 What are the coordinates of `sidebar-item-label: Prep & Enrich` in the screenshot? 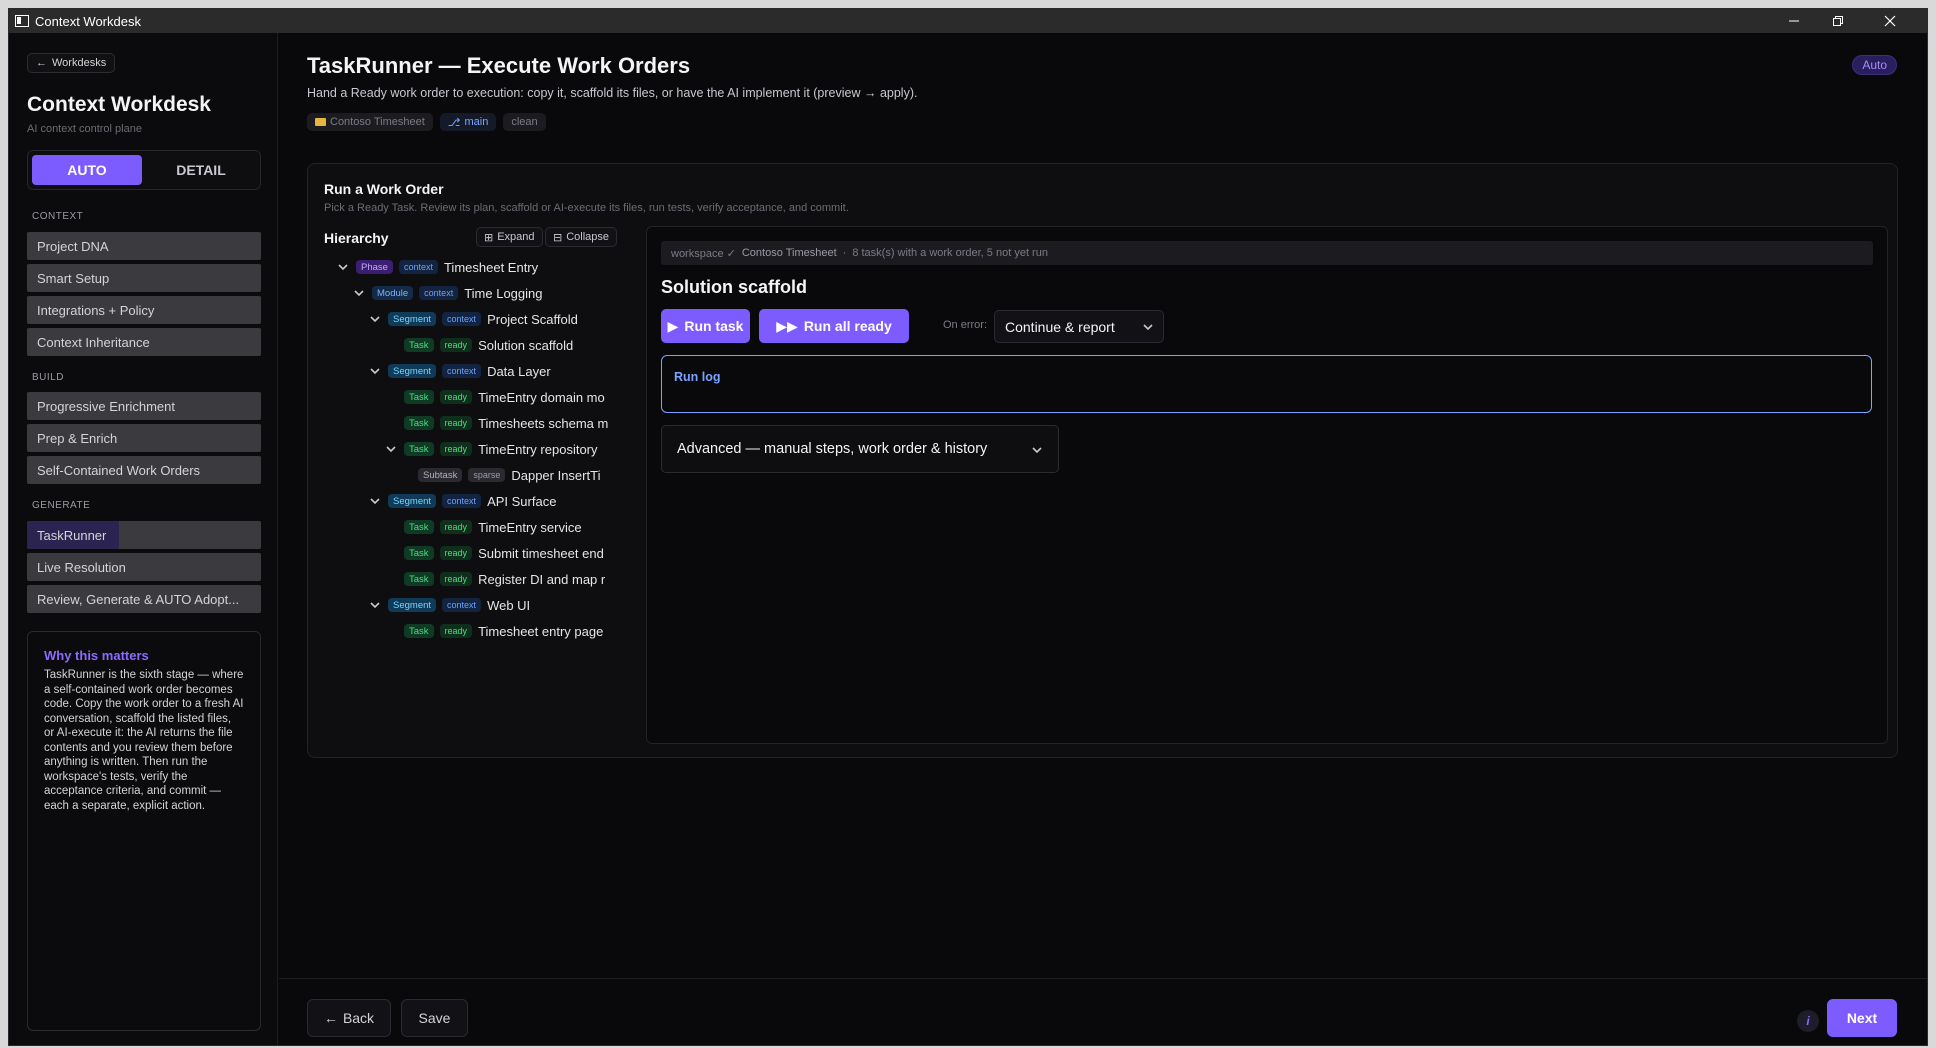 It's located at (77, 438).